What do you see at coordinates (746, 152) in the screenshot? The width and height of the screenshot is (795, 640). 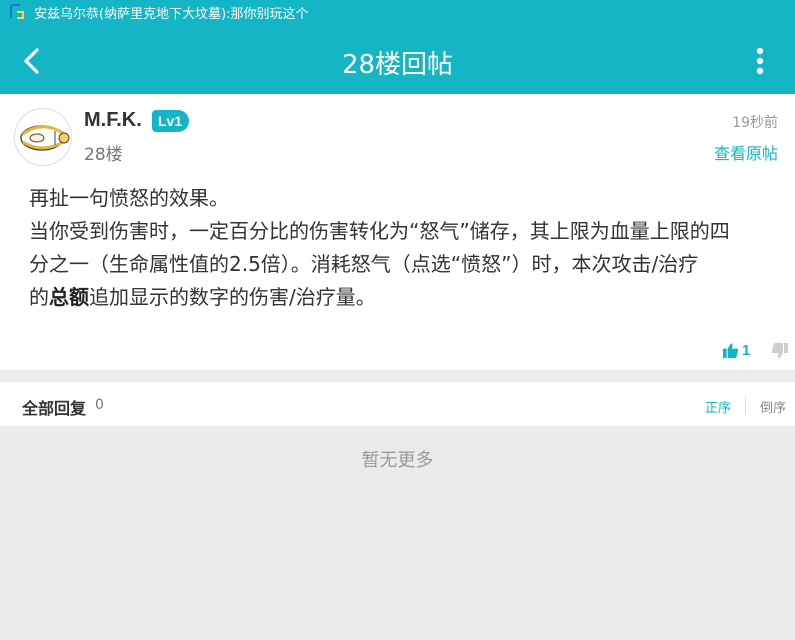 I see `view-original-link: 查看原帖` at bounding box center [746, 152].